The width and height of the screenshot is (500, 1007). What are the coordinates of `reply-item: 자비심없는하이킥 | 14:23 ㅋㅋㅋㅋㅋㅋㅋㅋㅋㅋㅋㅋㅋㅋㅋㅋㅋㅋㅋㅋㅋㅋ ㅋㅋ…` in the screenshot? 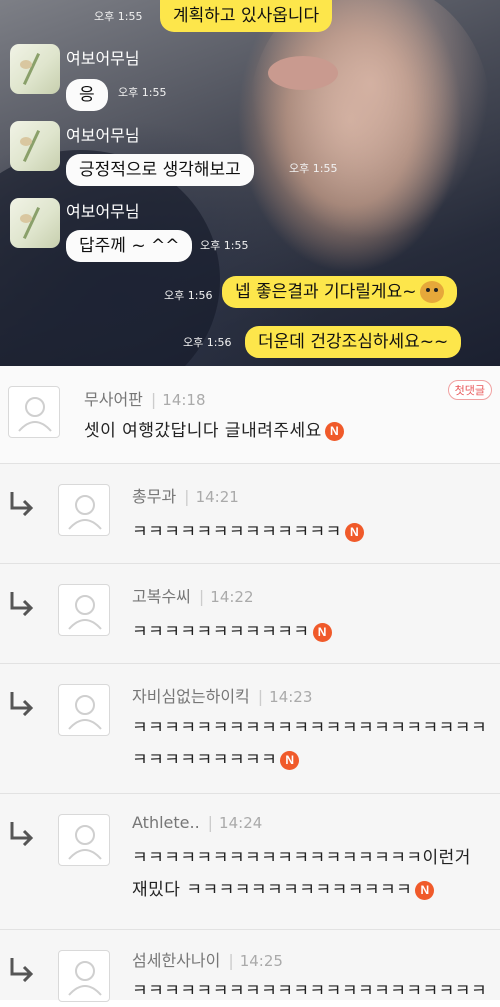 It's located at (250, 729).